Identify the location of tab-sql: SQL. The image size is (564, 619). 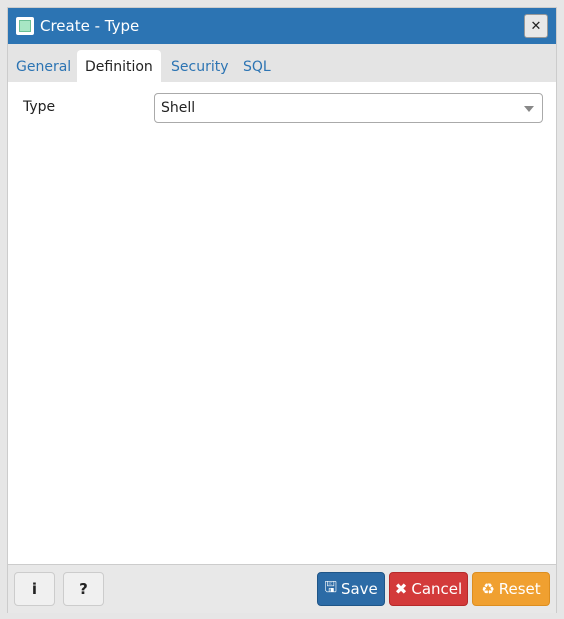
(257, 66).